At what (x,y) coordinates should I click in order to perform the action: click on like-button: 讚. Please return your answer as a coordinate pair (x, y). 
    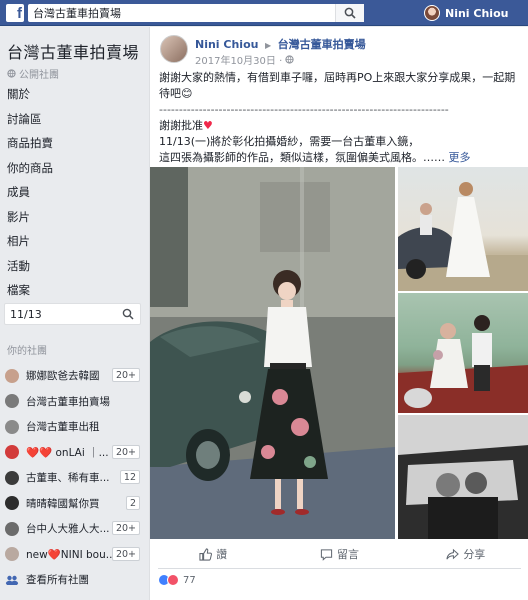
    Looking at the image, I should click on (213, 554).